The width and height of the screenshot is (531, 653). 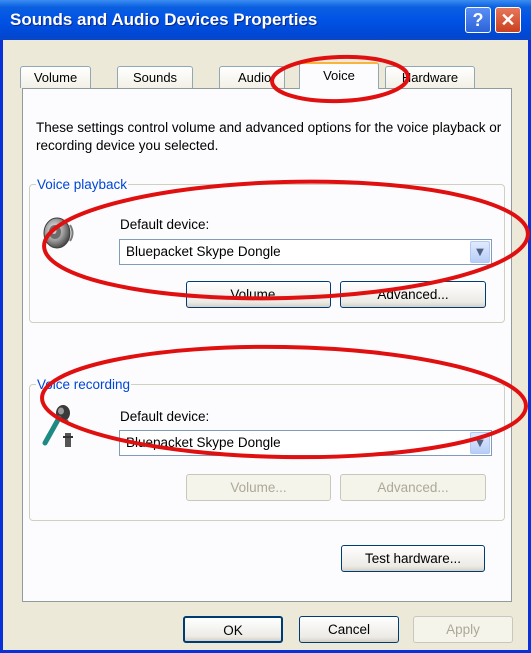 What do you see at coordinates (55, 77) in the screenshot?
I see `tab-volume: Volume` at bounding box center [55, 77].